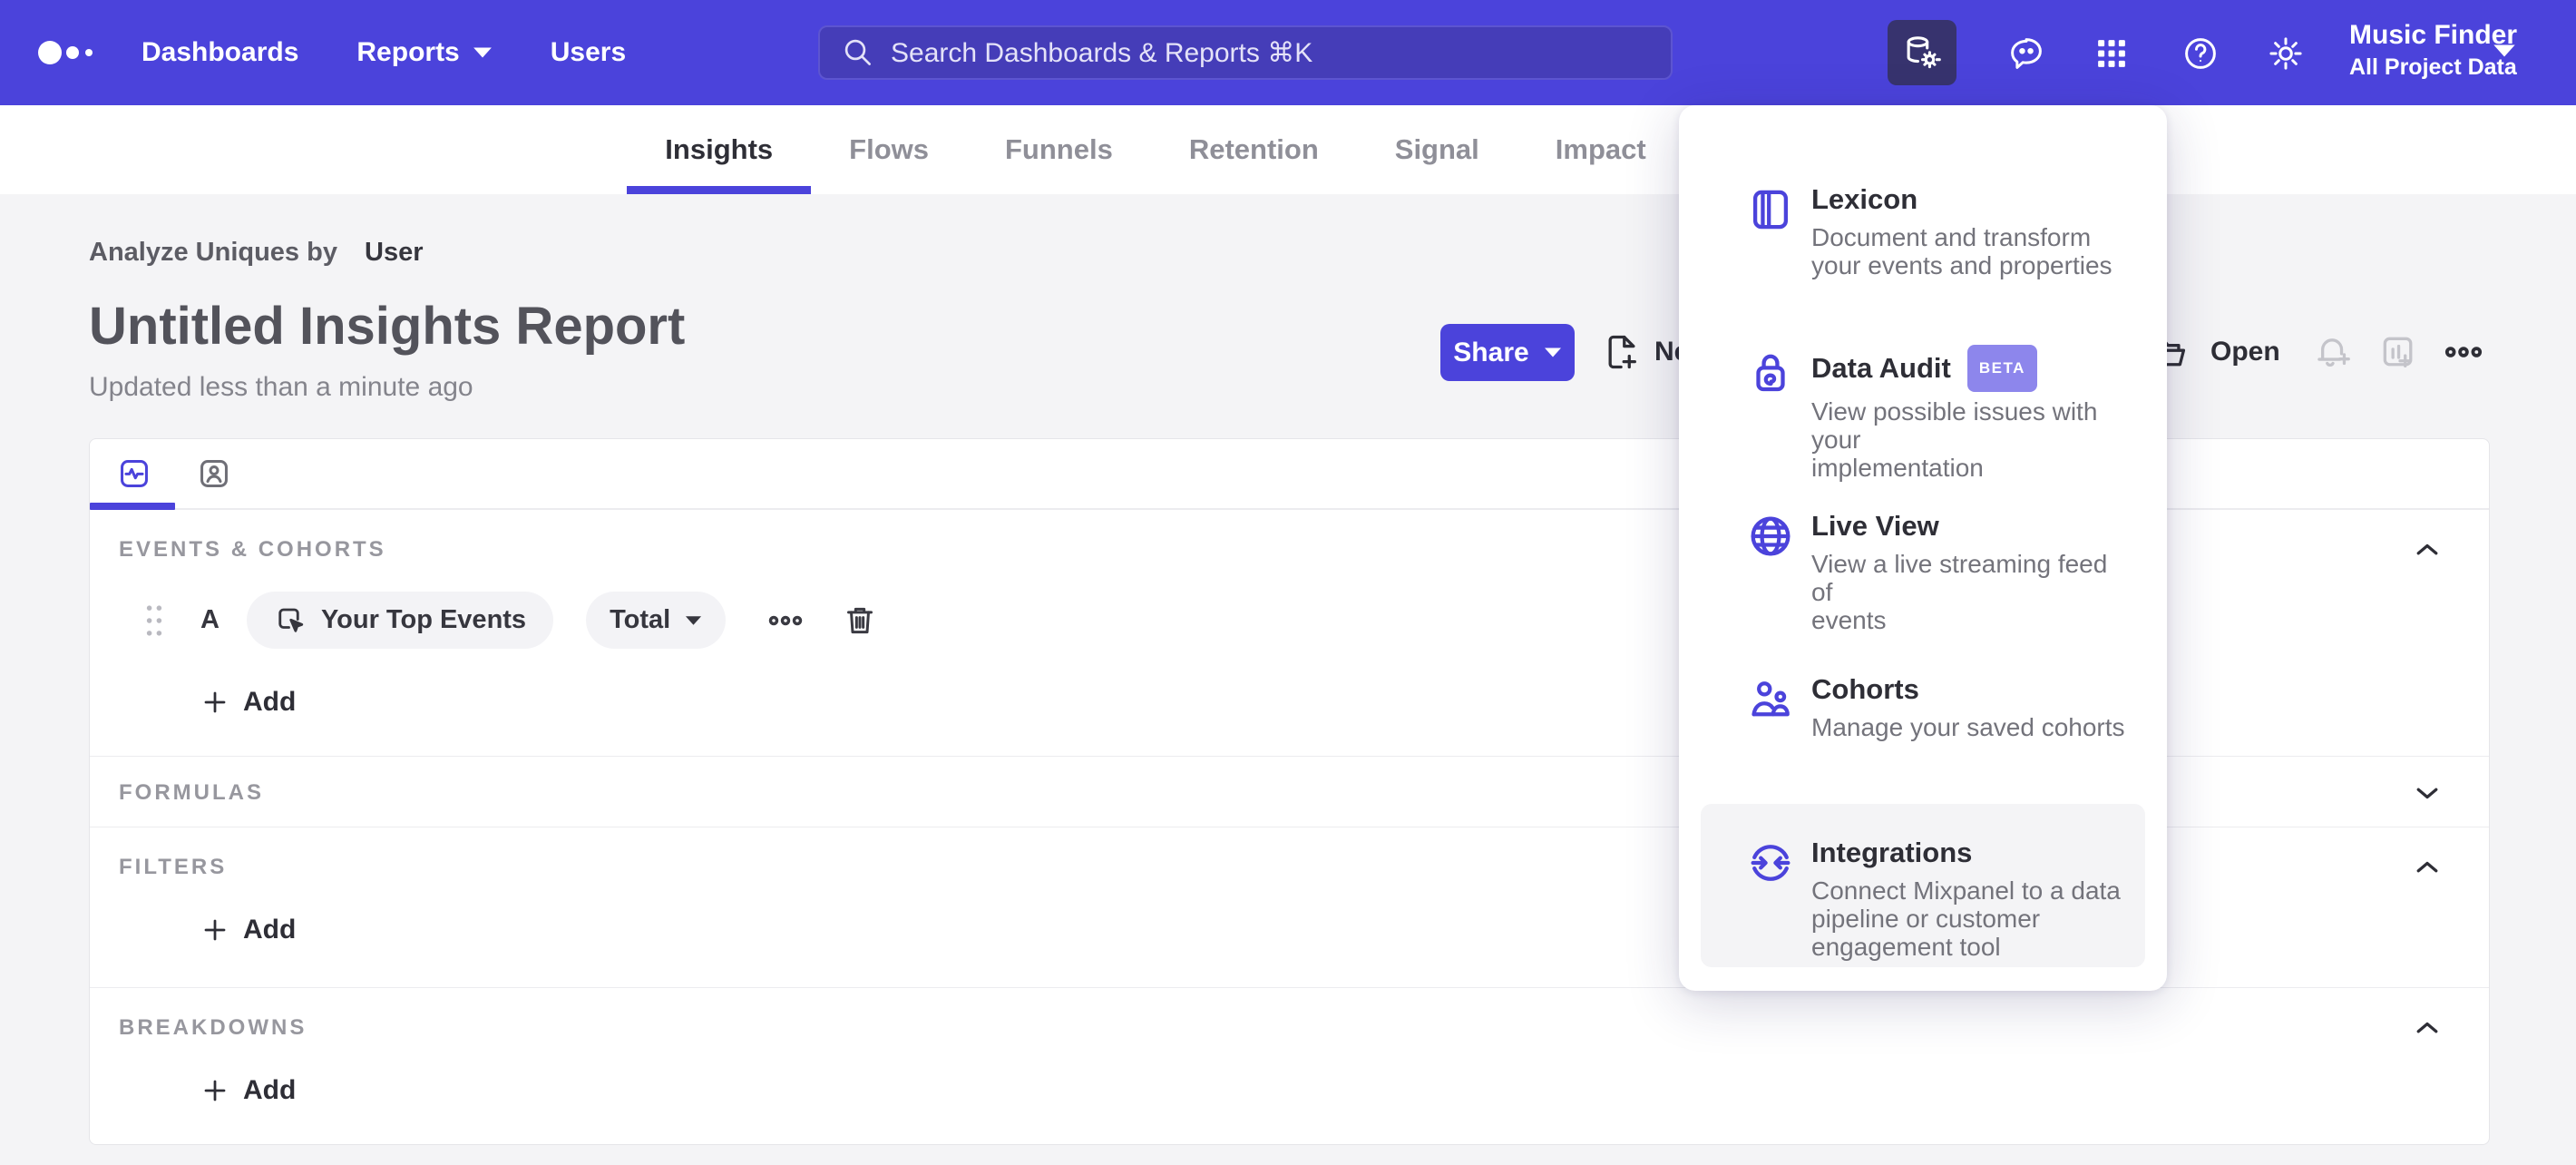  What do you see at coordinates (1770, 373) in the screenshot?
I see `data-audit-lock-icon` at bounding box center [1770, 373].